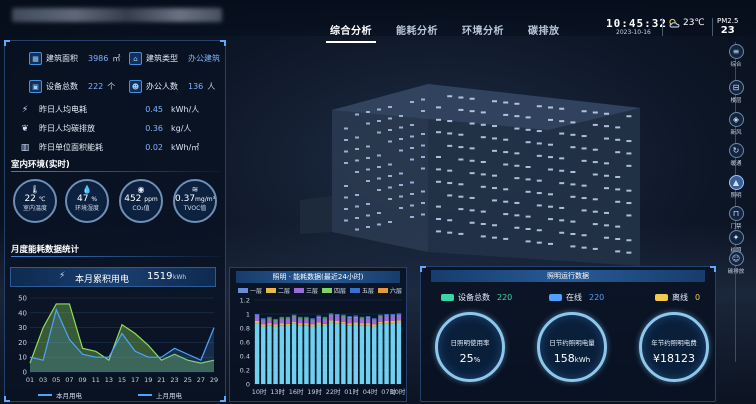  What do you see at coordinates (483, 32) in the screenshot?
I see `tab-environment: 环境分析` at bounding box center [483, 32].